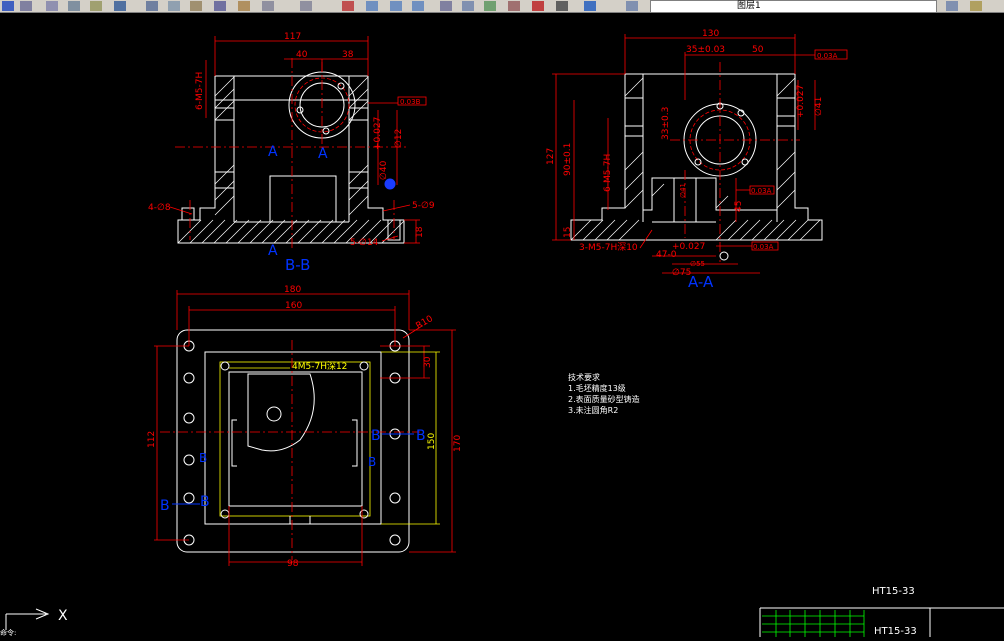  What do you see at coordinates (952, 6) in the screenshot?
I see `layer-previous-icon` at bounding box center [952, 6].